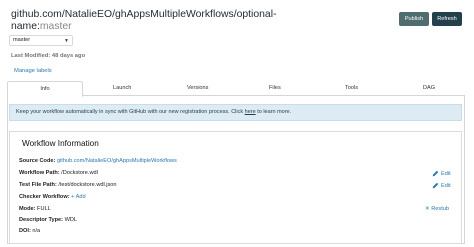  I want to click on add-checker-button: + Add, so click(78, 197).